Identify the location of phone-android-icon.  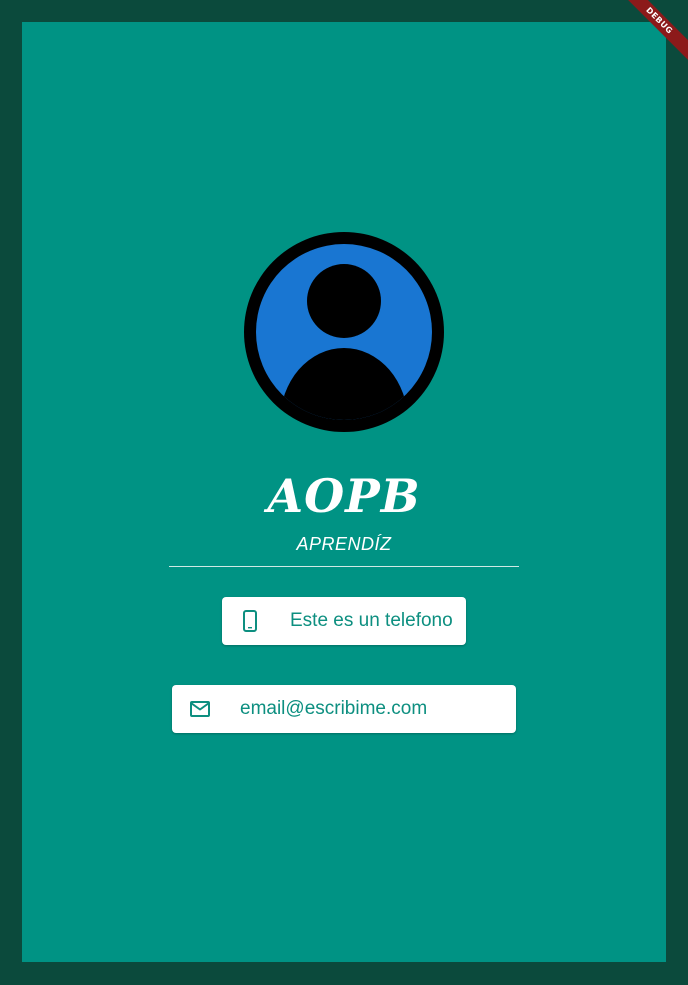
(250, 621).